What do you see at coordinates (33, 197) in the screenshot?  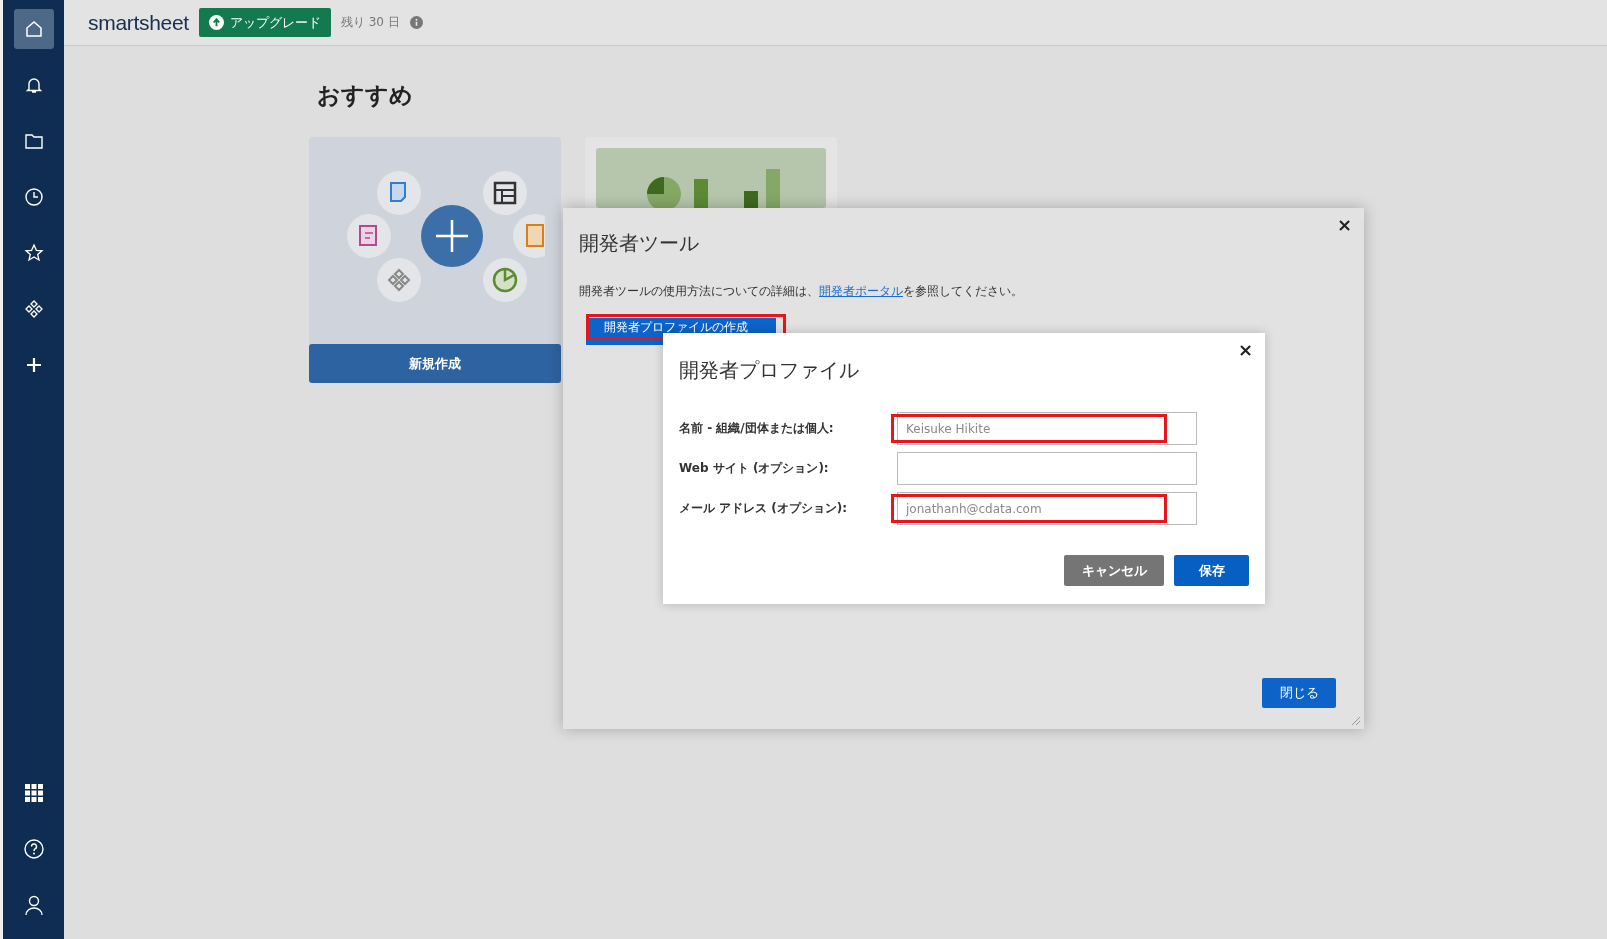 I see `clock-icon` at bounding box center [33, 197].